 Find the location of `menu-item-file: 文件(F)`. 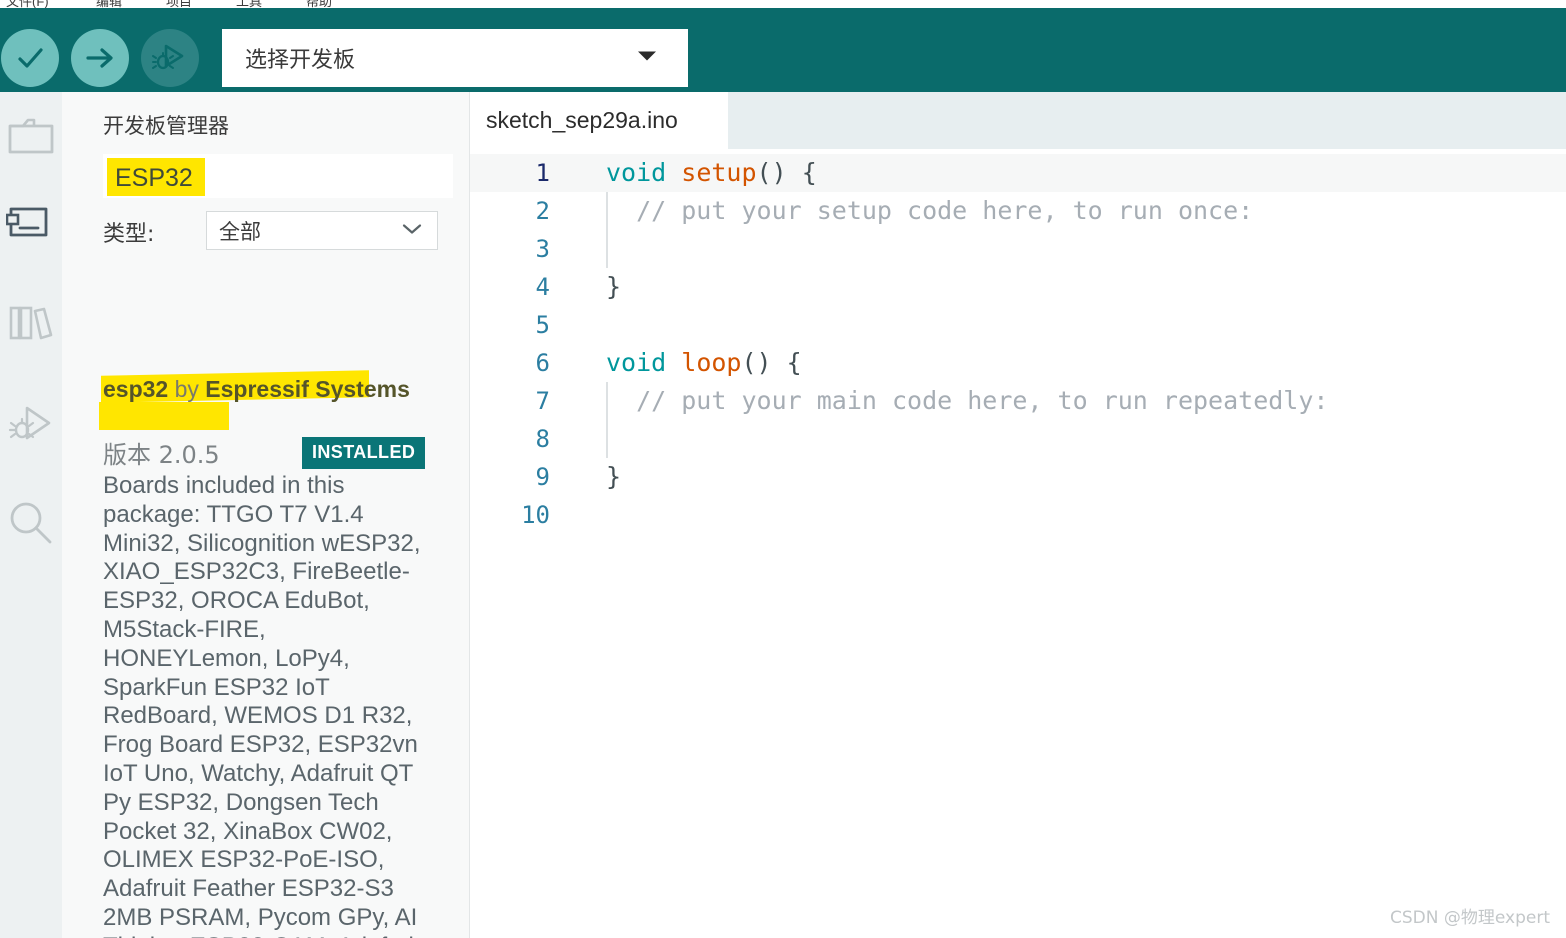

menu-item-file: 文件(F) is located at coordinates (27, 4).